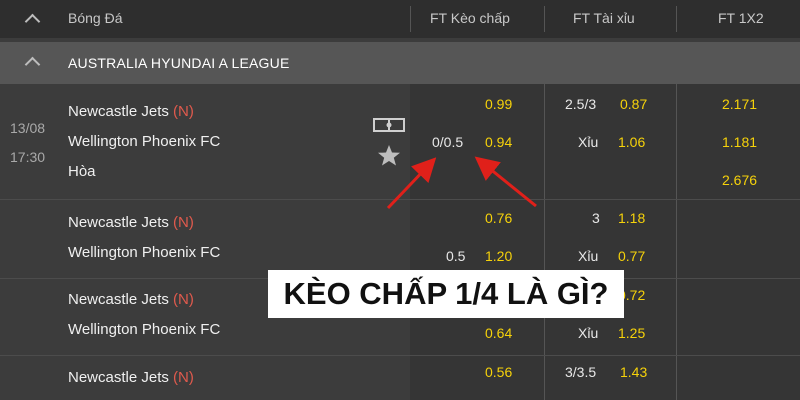 The width and height of the screenshot is (800, 400). Describe the element at coordinates (581, 104) in the screenshot. I see `ou-line: 2.5/3` at that location.